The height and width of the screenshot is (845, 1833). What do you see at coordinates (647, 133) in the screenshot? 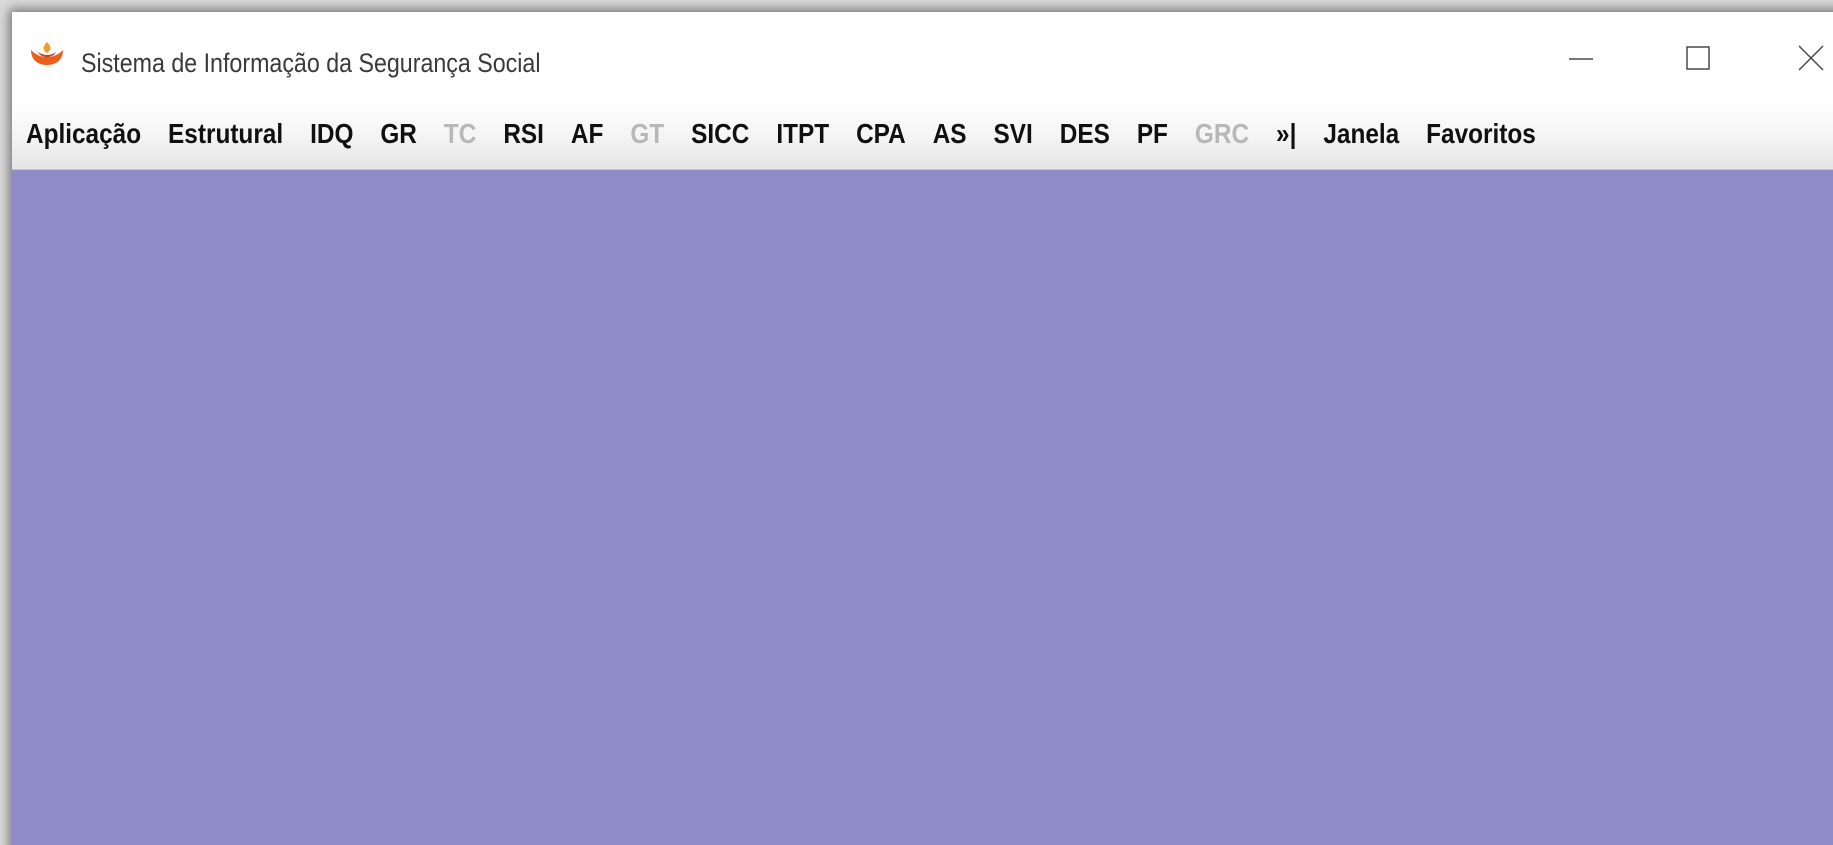
I see `menu-item-gt: GT` at bounding box center [647, 133].